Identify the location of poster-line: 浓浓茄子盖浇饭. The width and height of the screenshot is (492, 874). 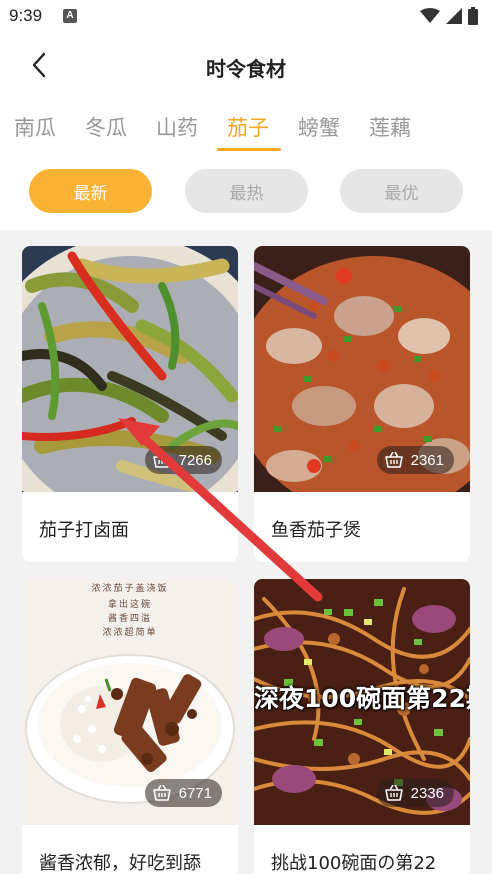
(130, 589).